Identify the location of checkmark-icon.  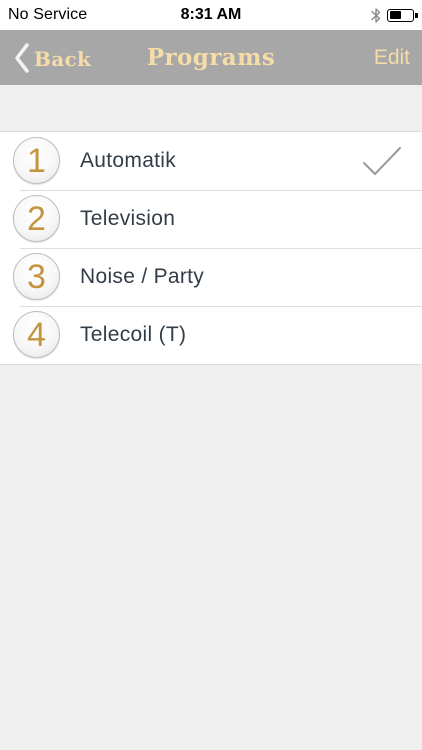
(382, 161).